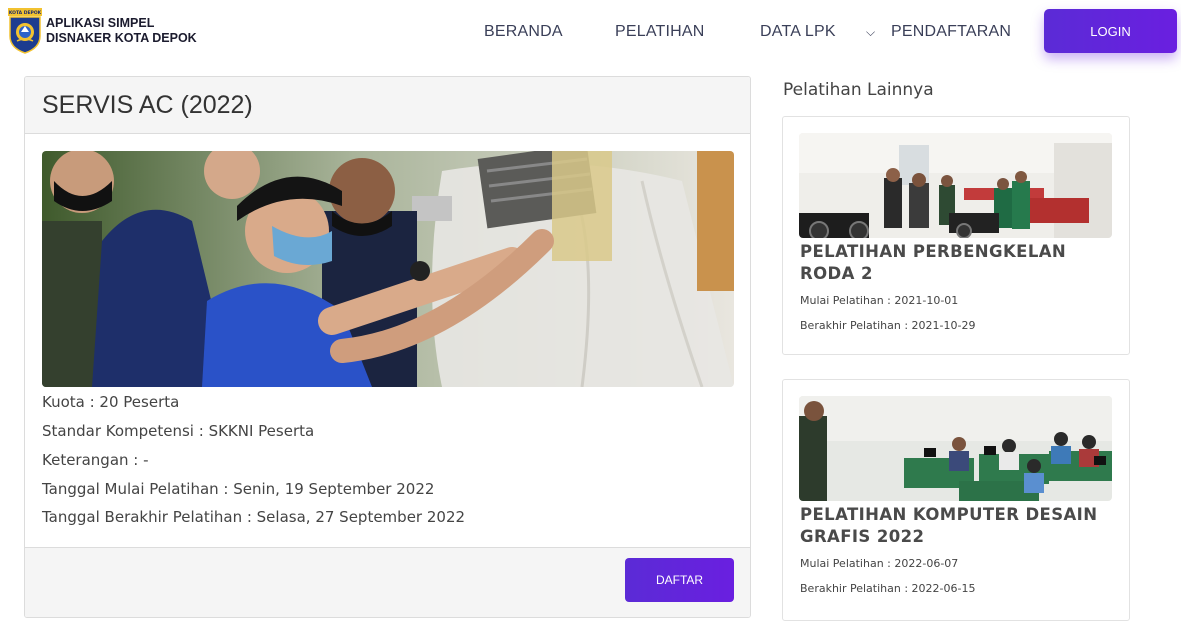 The width and height of the screenshot is (1181, 621). I want to click on kota-depok-logo: KOTA DEPOK, so click(25, 31).